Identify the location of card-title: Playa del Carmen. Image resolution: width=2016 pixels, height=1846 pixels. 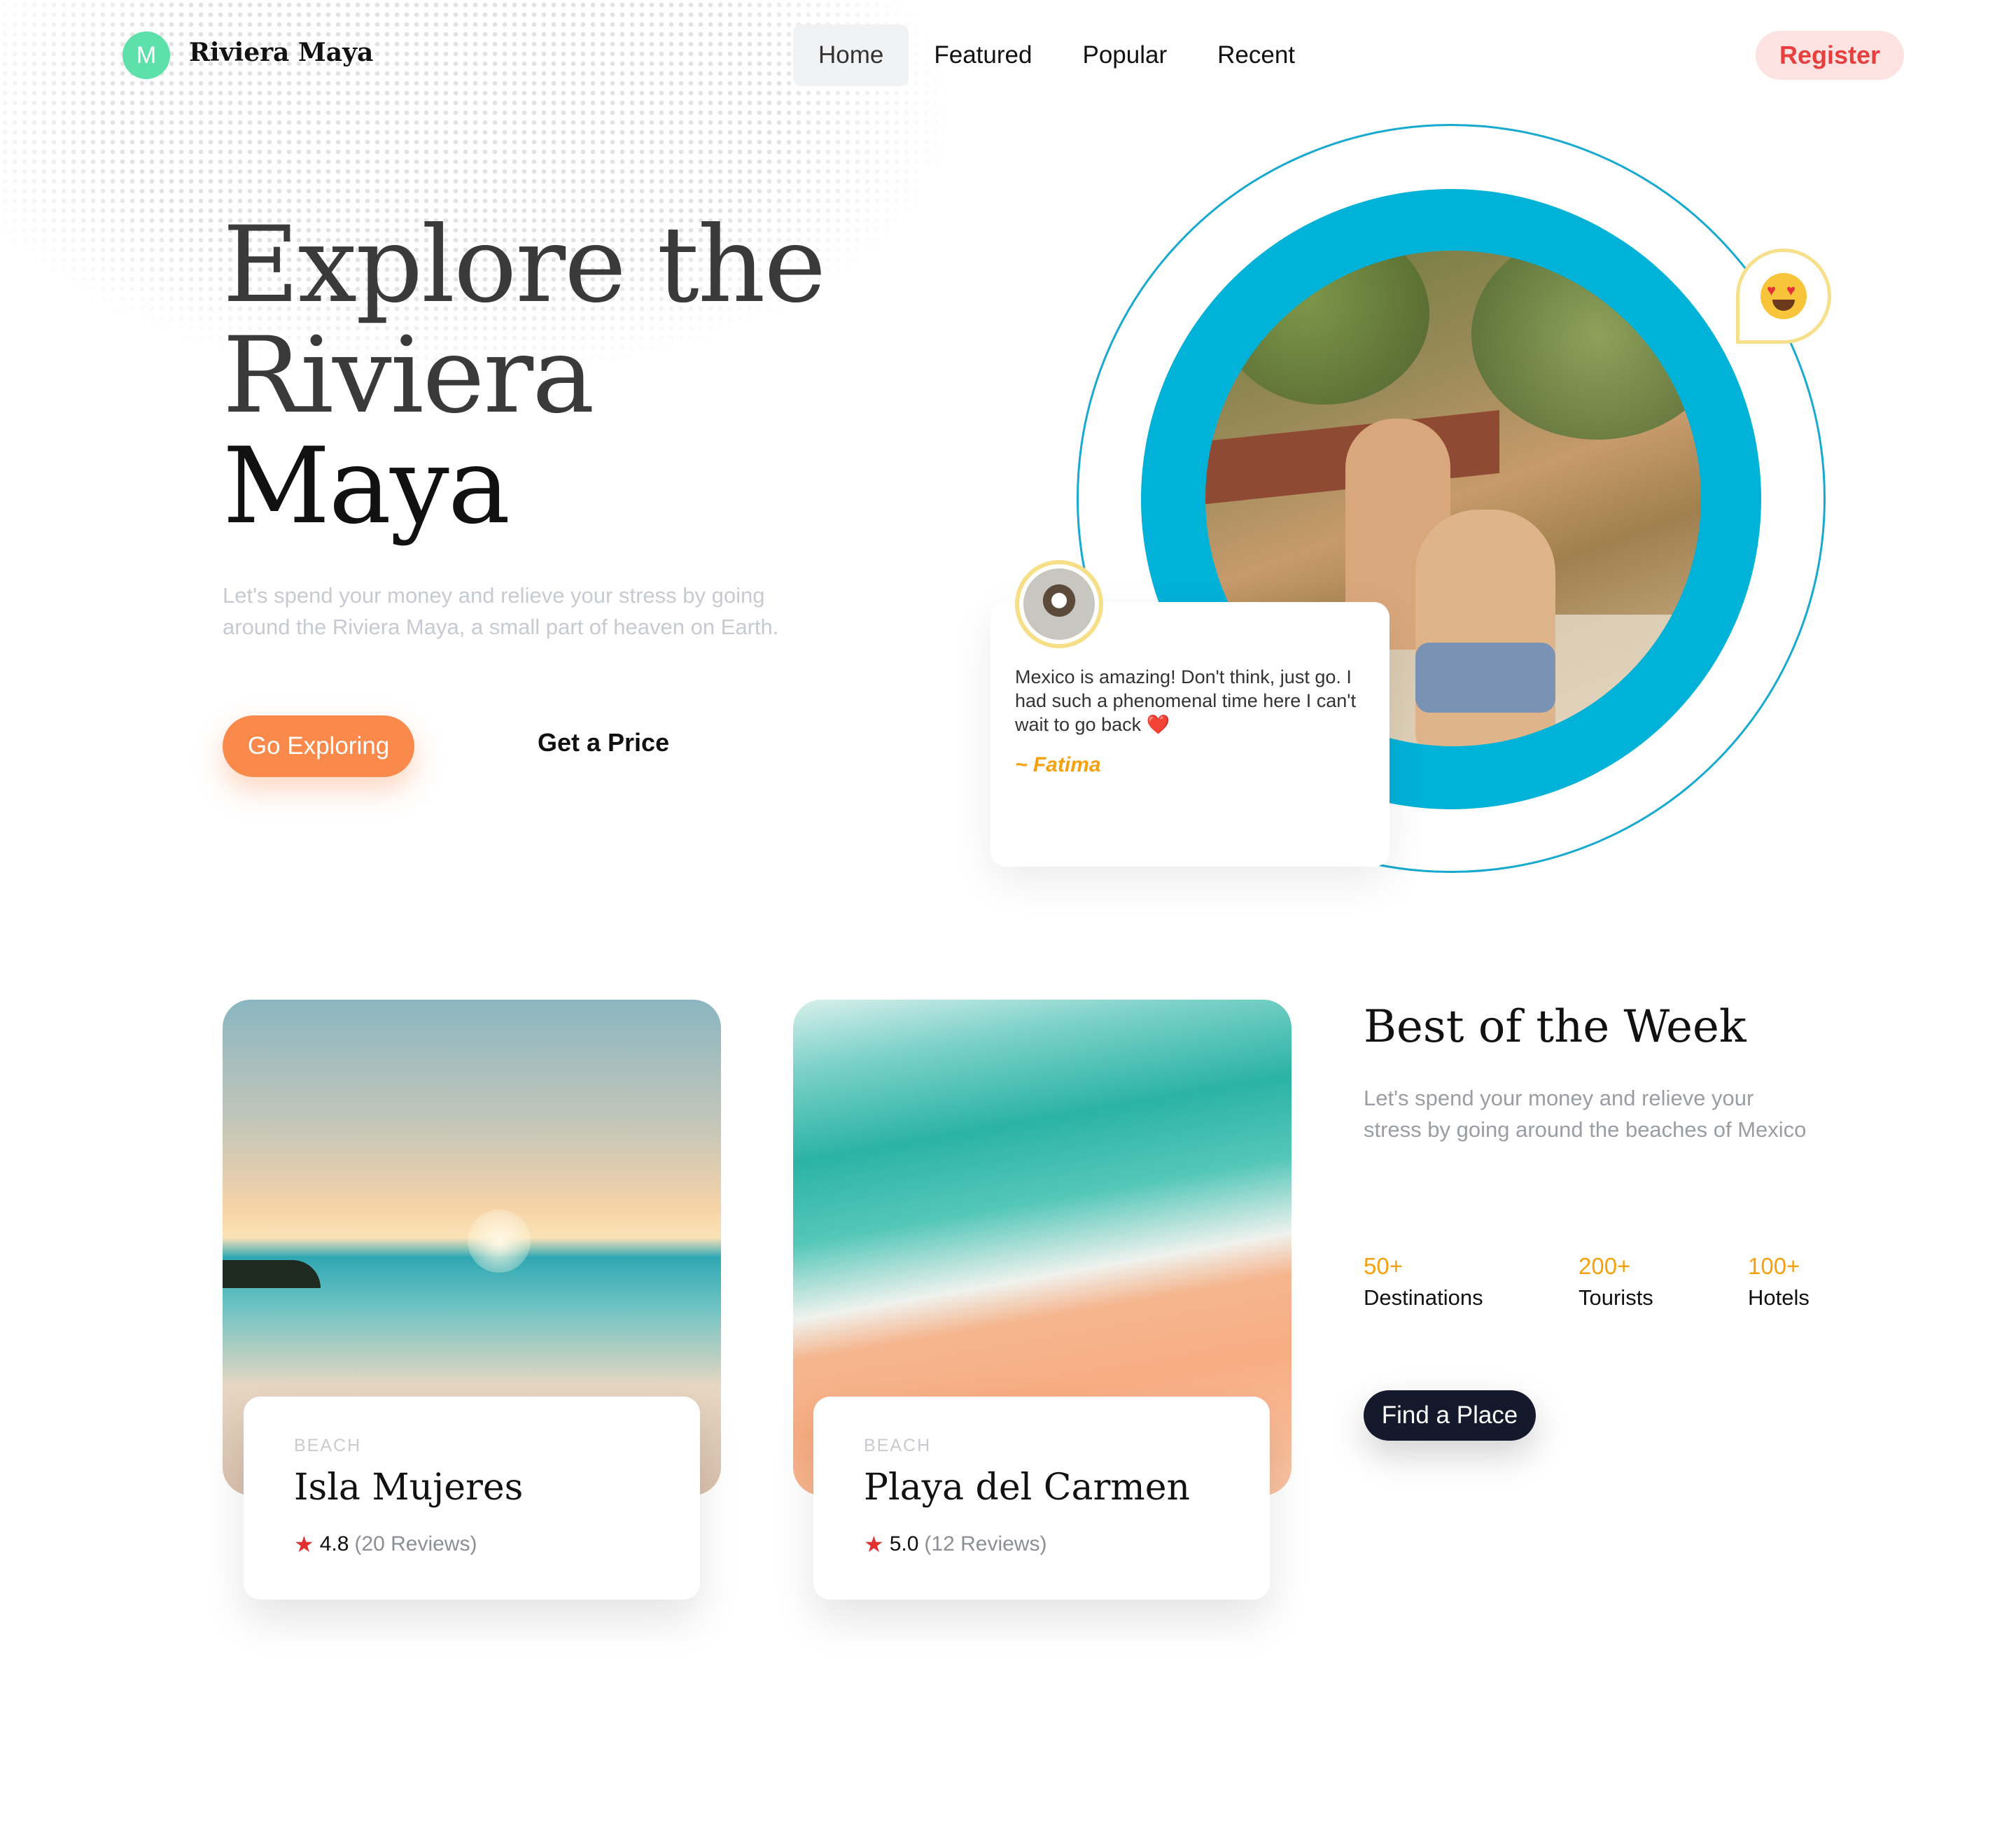
(1027, 1488).